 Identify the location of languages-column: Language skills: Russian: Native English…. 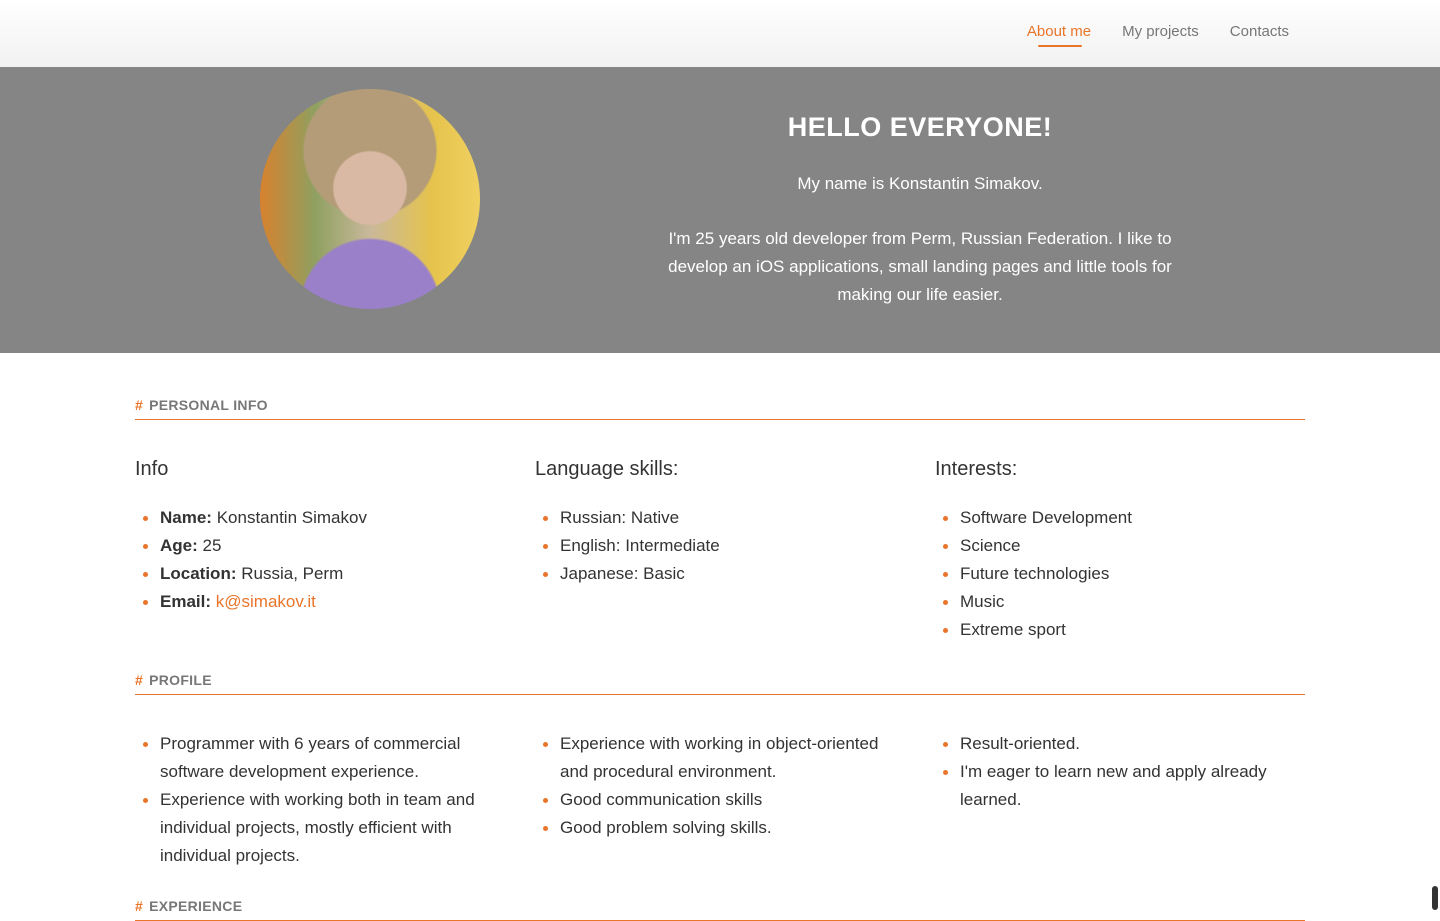
(720, 522).